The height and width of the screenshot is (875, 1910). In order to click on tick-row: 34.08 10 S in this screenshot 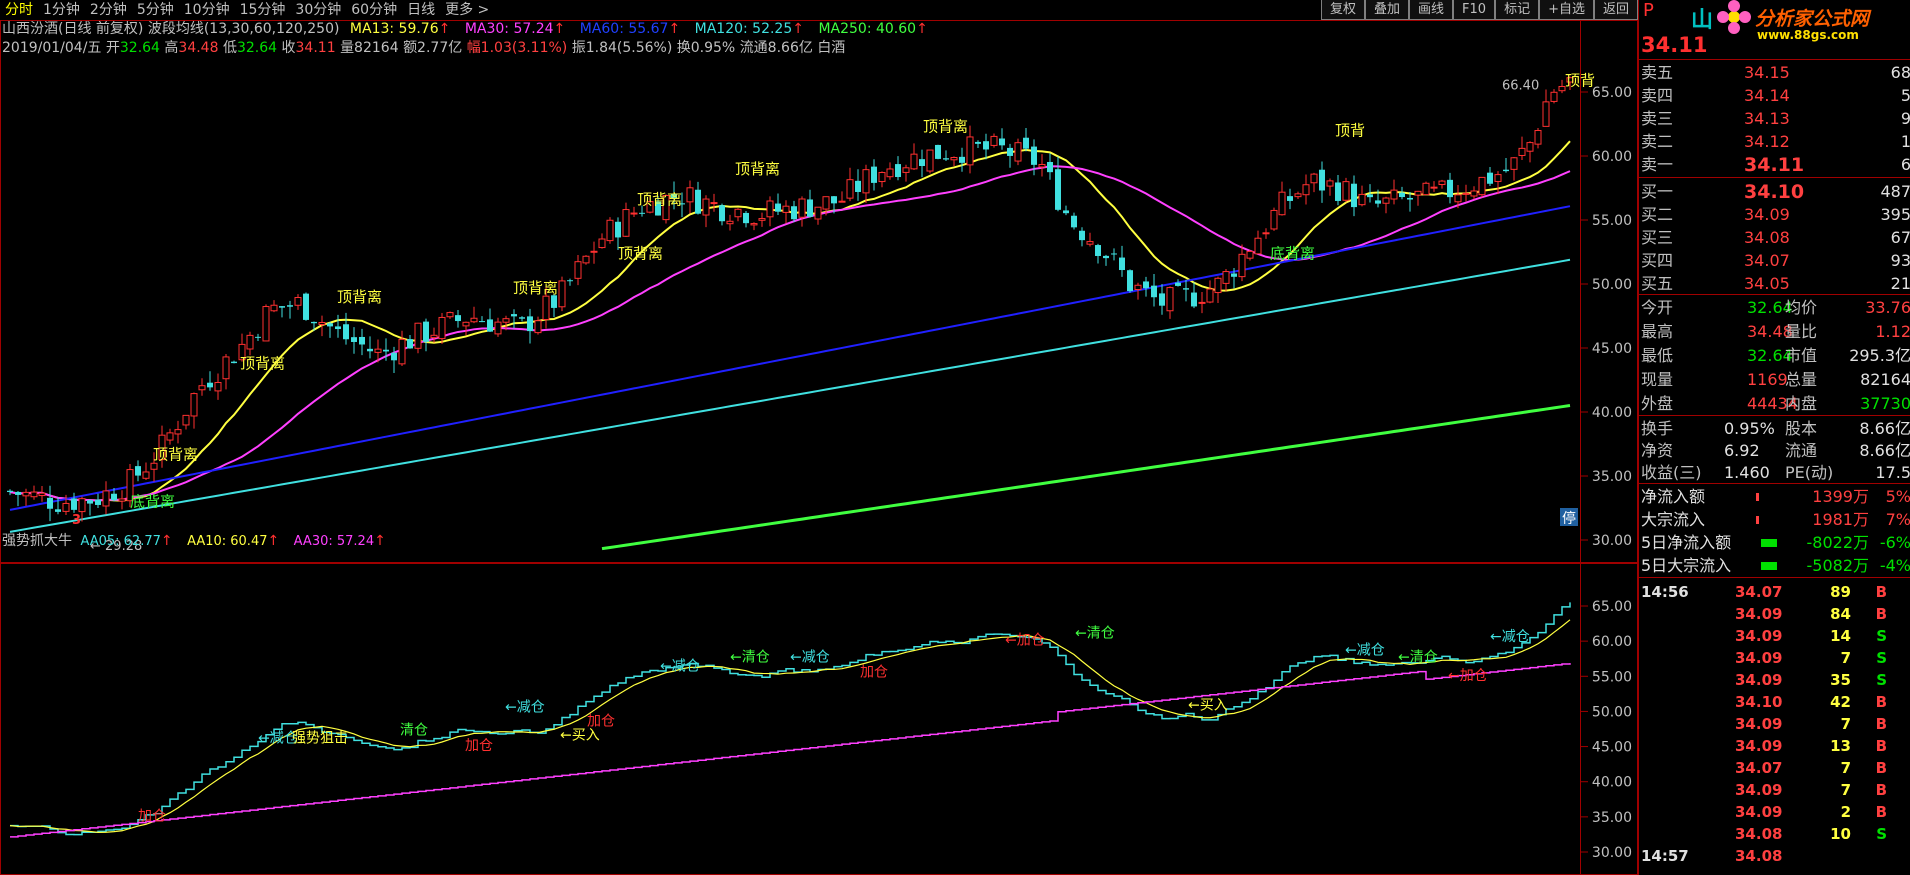, I will do `click(1811, 834)`.